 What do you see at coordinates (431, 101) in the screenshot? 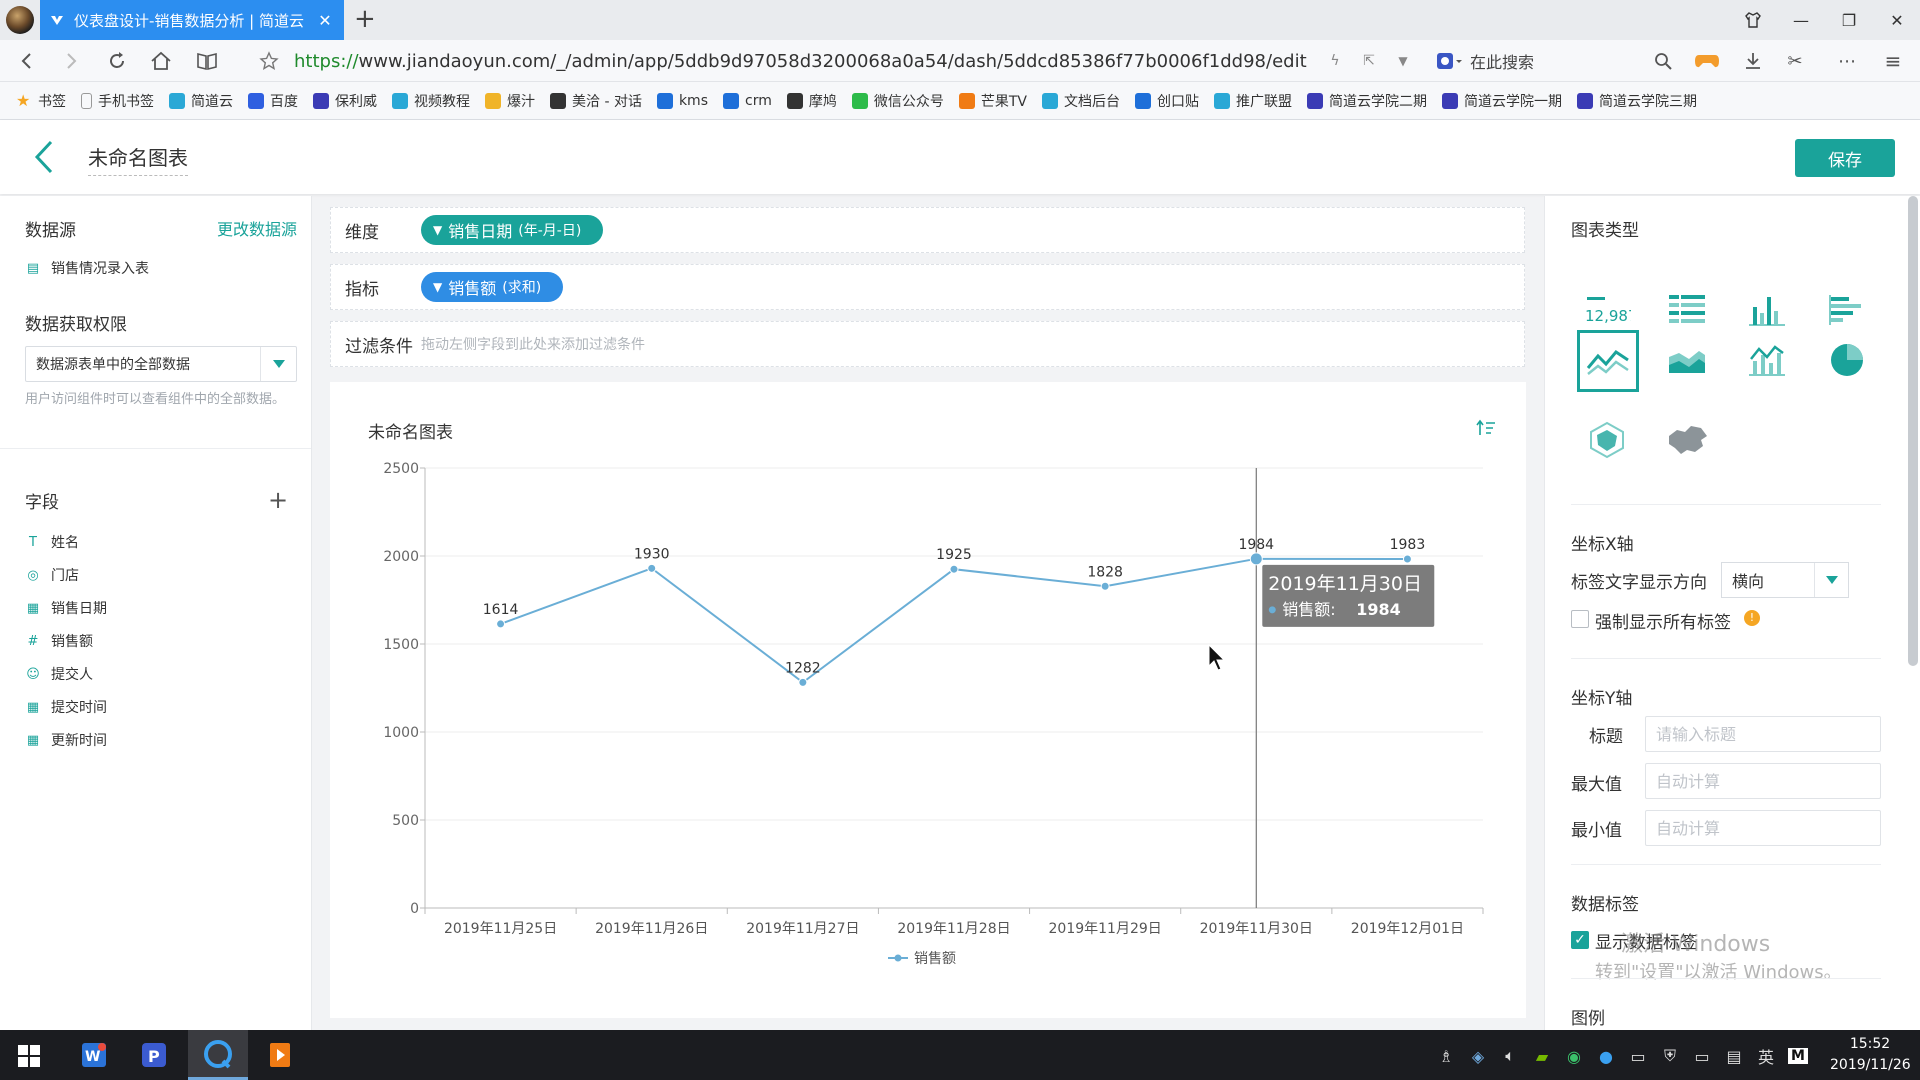
I see `bookmark-item: 视频教程` at bounding box center [431, 101].